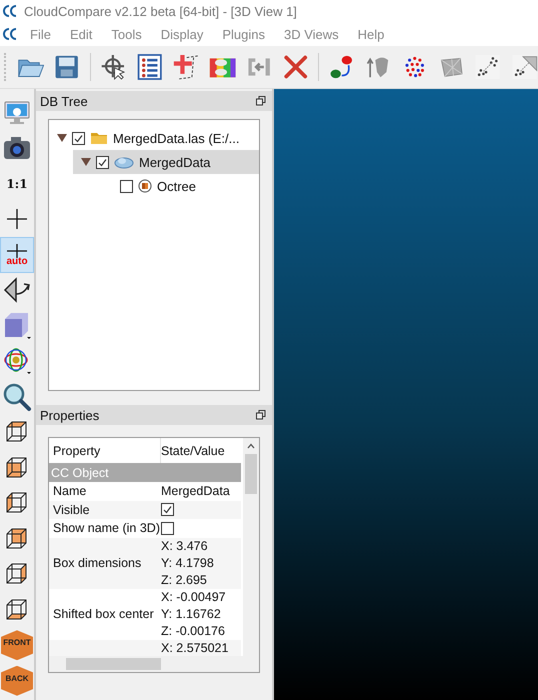 Image resolution: width=538 pixels, height=700 pixels. What do you see at coordinates (17, 397) in the screenshot?
I see `search-icon` at bounding box center [17, 397].